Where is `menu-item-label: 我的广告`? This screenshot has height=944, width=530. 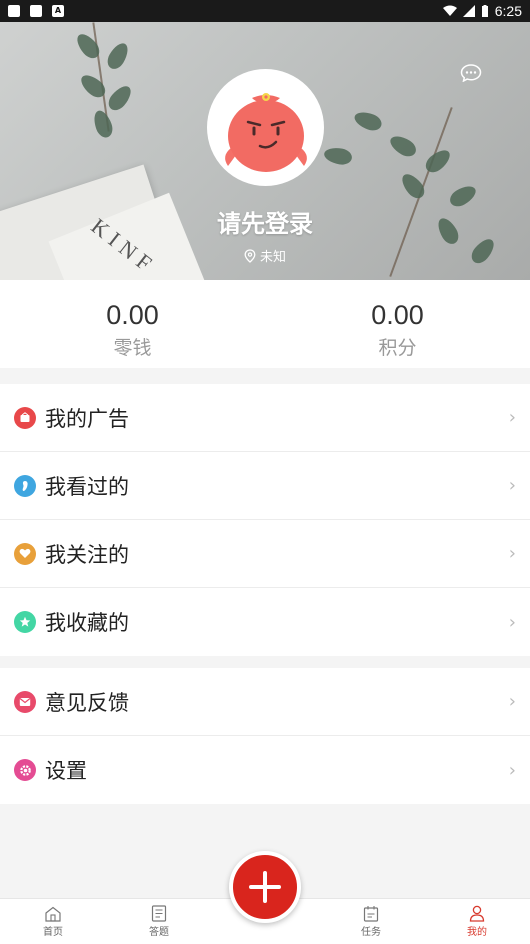 menu-item-label: 我的广告 is located at coordinates (87, 418).